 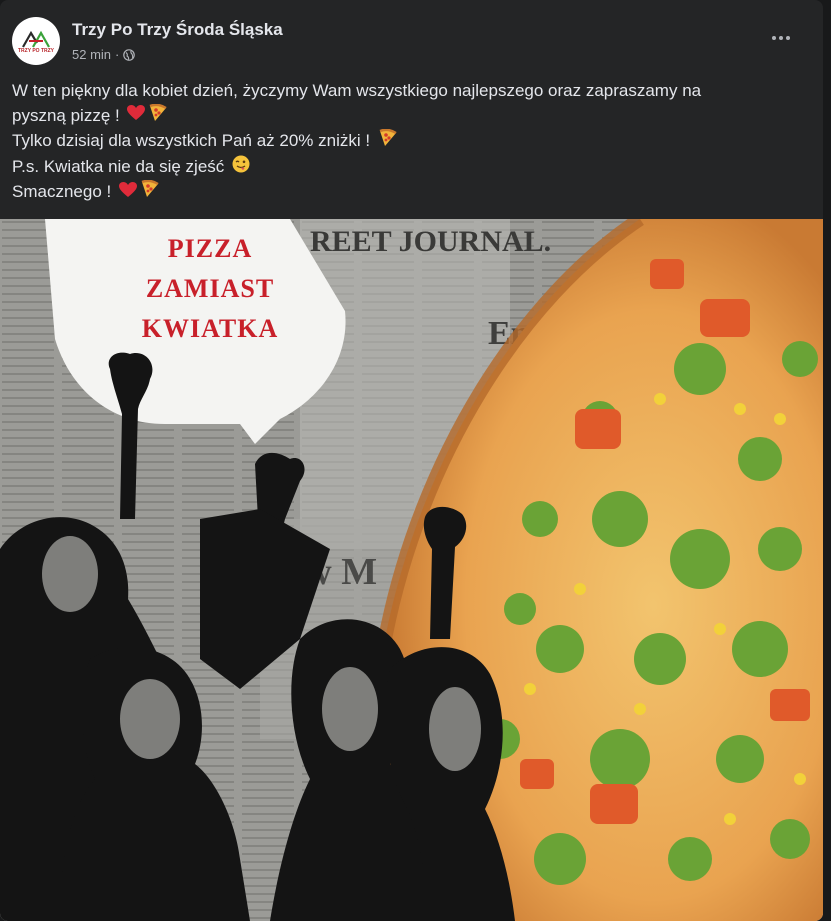 I want to click on post-text-line: Smacznego !, so click(x=407, y=192).